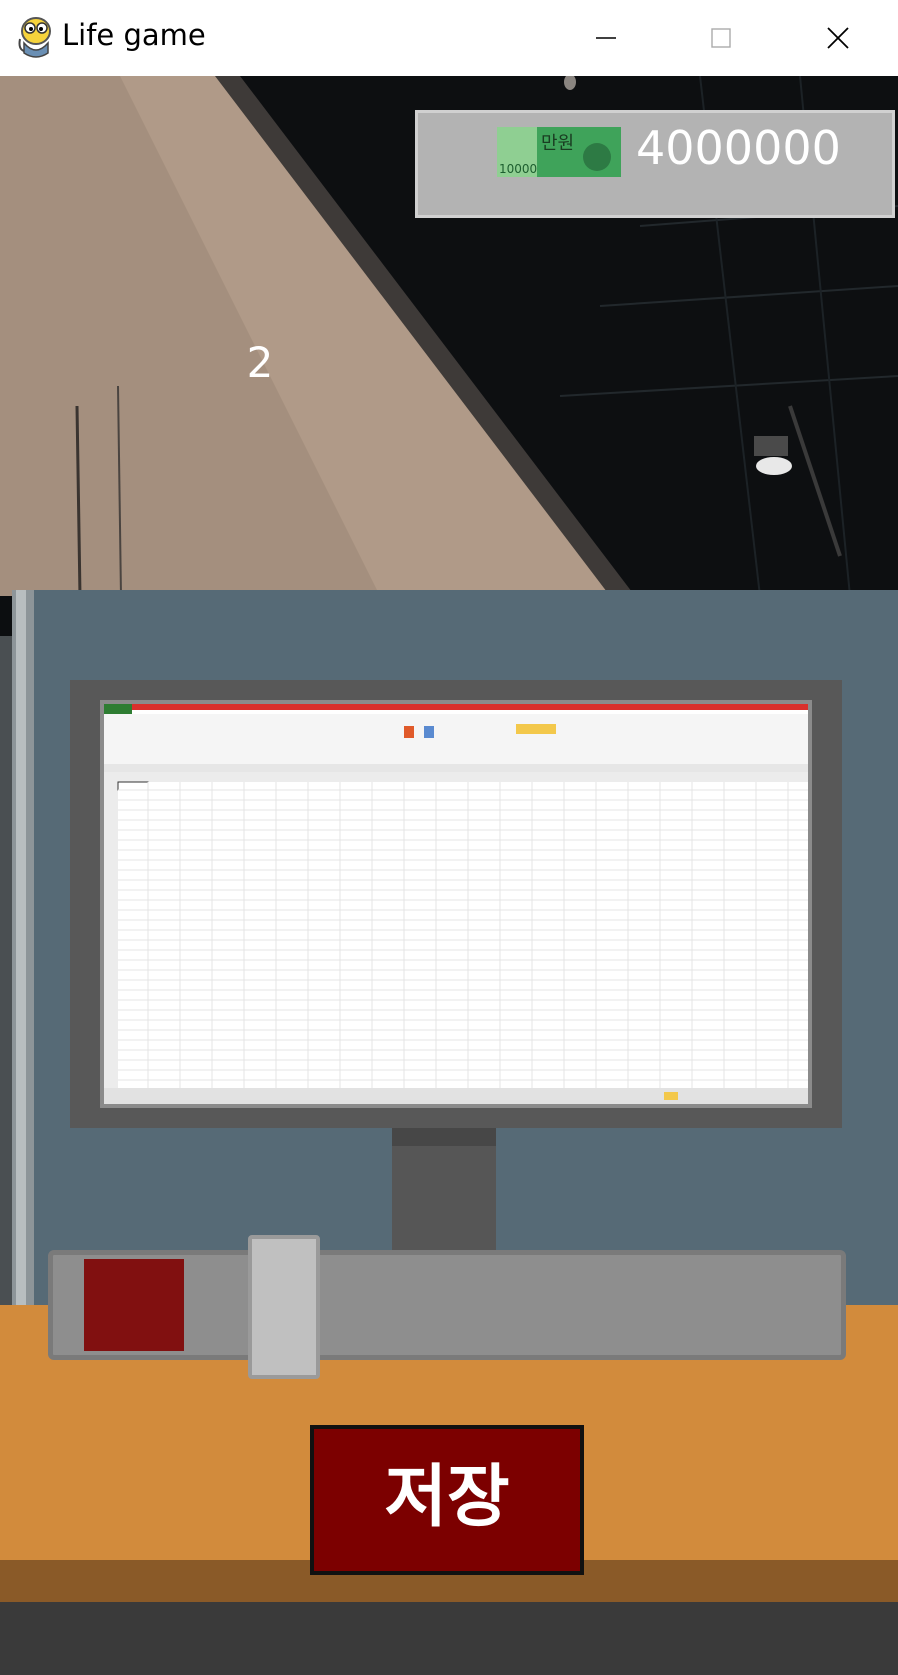  I want to click on maximize-button, so click(721, 38).